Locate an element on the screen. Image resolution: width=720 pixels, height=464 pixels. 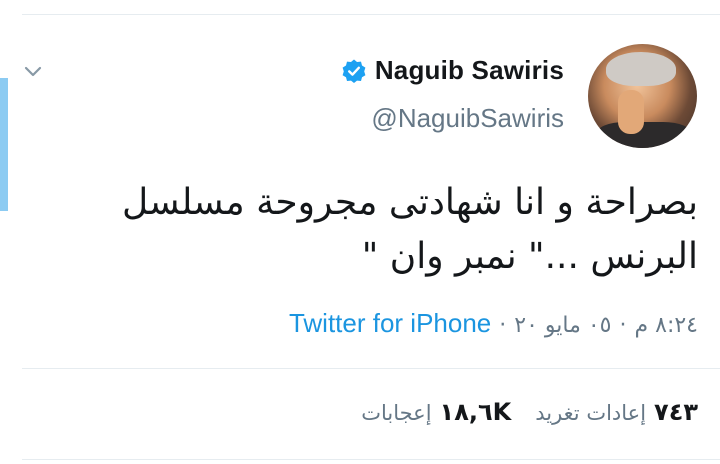
tweet-stats: ٧٤٣ إعادات تغريد ١٨,٦K إعجابات is located at coordinates (529, 412).